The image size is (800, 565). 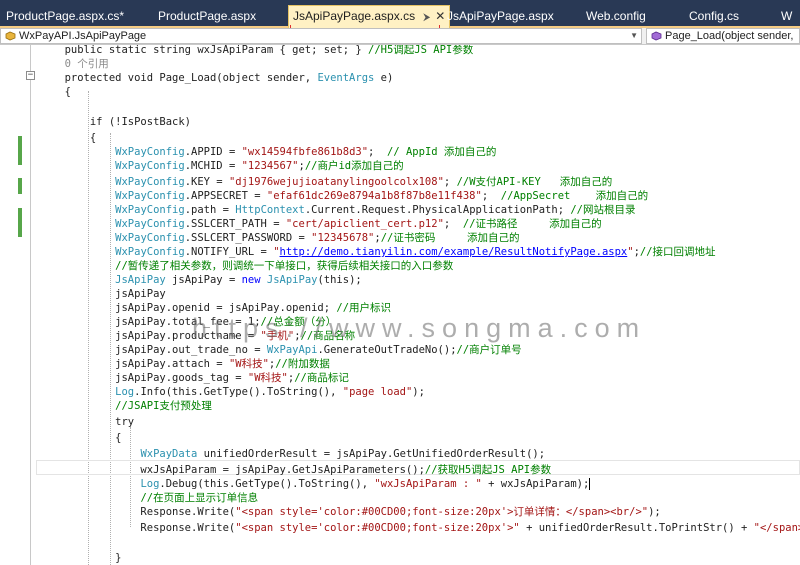 I want to click on code-line: jsApiPay, so click(x=90, y=294).